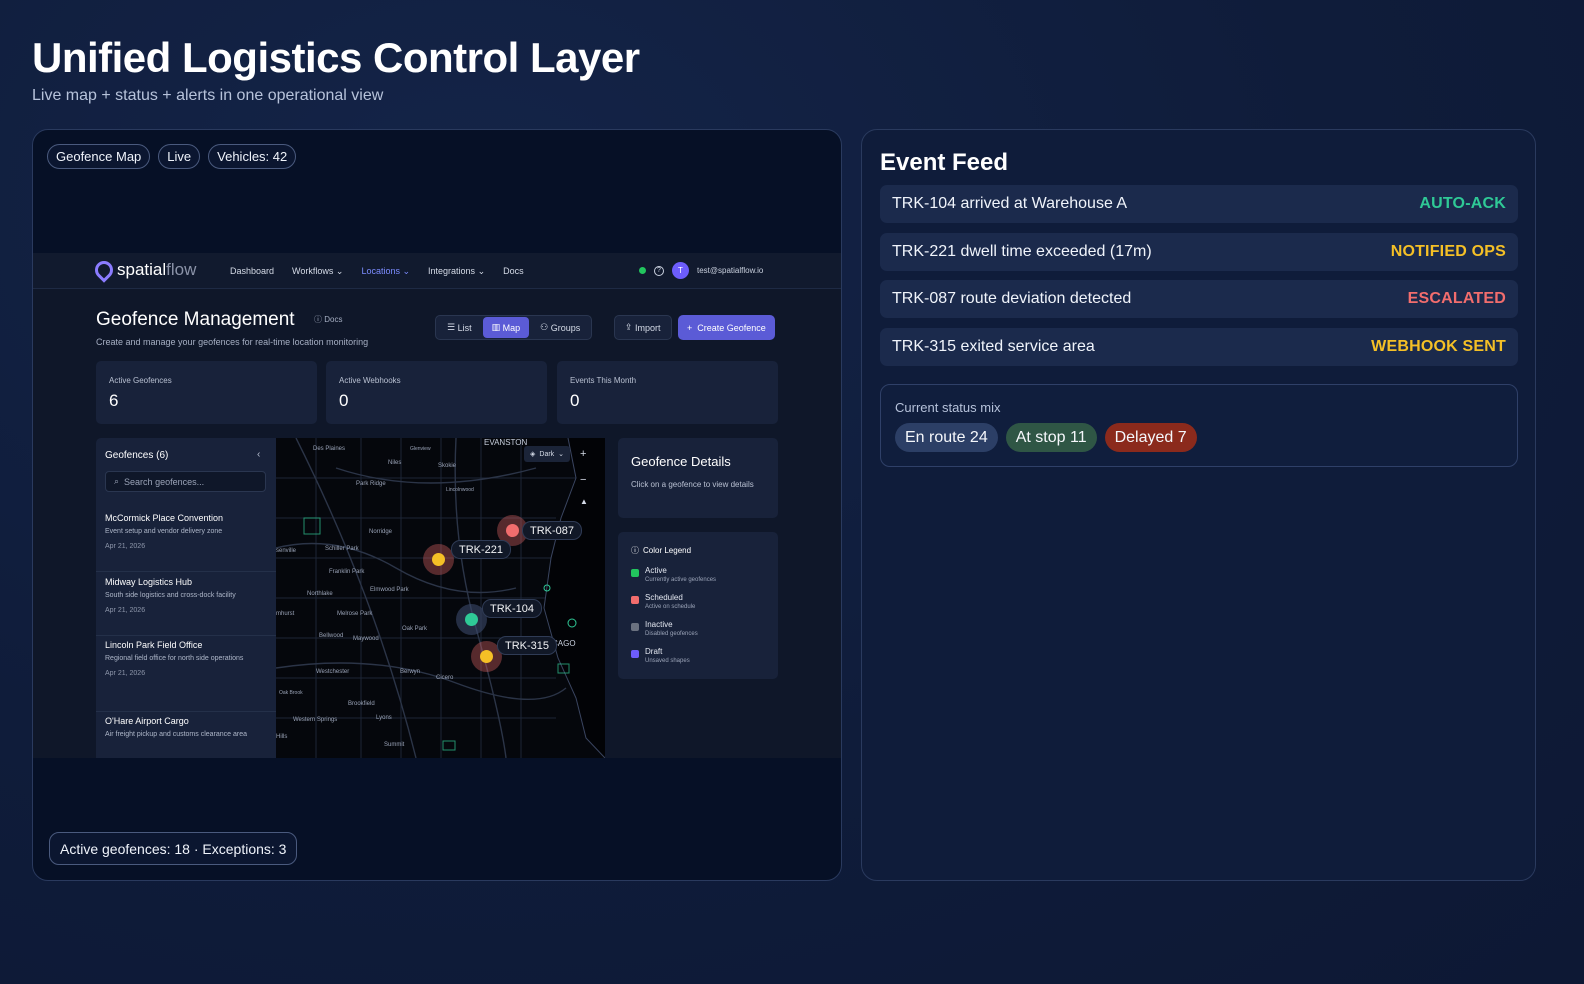 This screenshot has width=1584, height=984. I want to click on create-geofence-button: + Create Geofence, so click(726, 327).